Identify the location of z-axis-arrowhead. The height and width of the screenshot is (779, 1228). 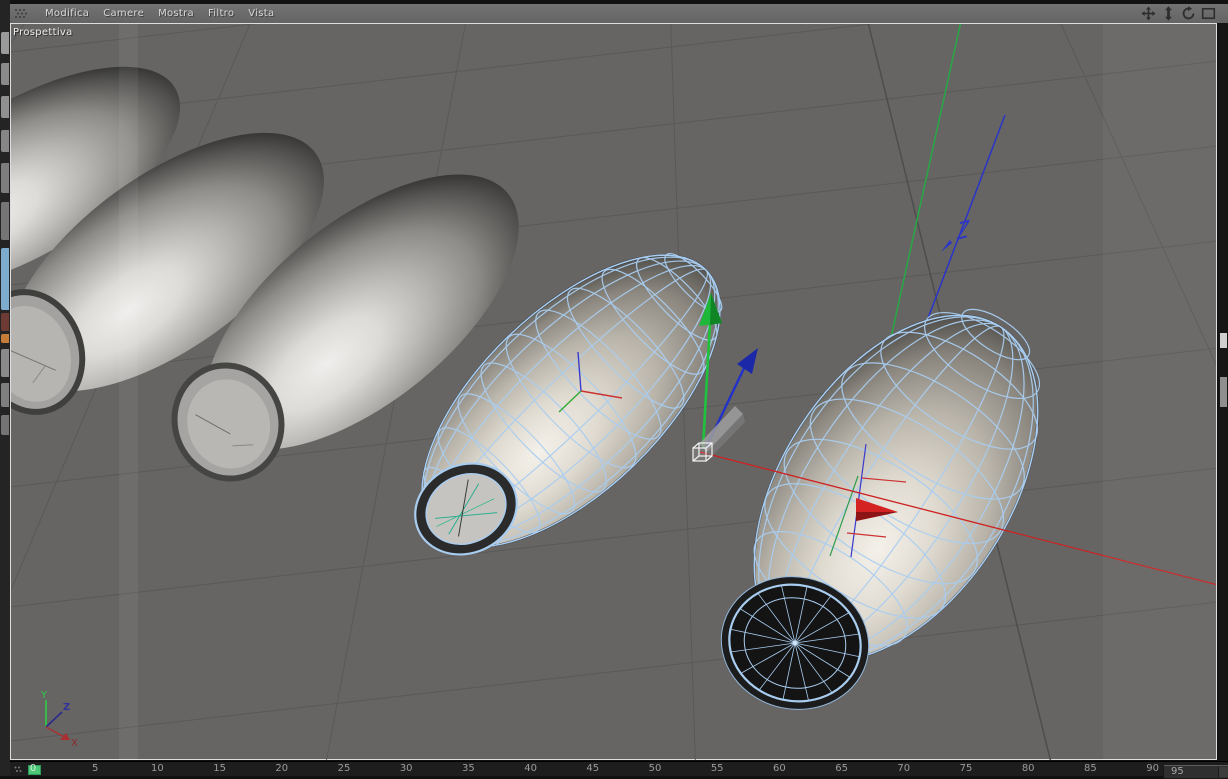
(946, 246).